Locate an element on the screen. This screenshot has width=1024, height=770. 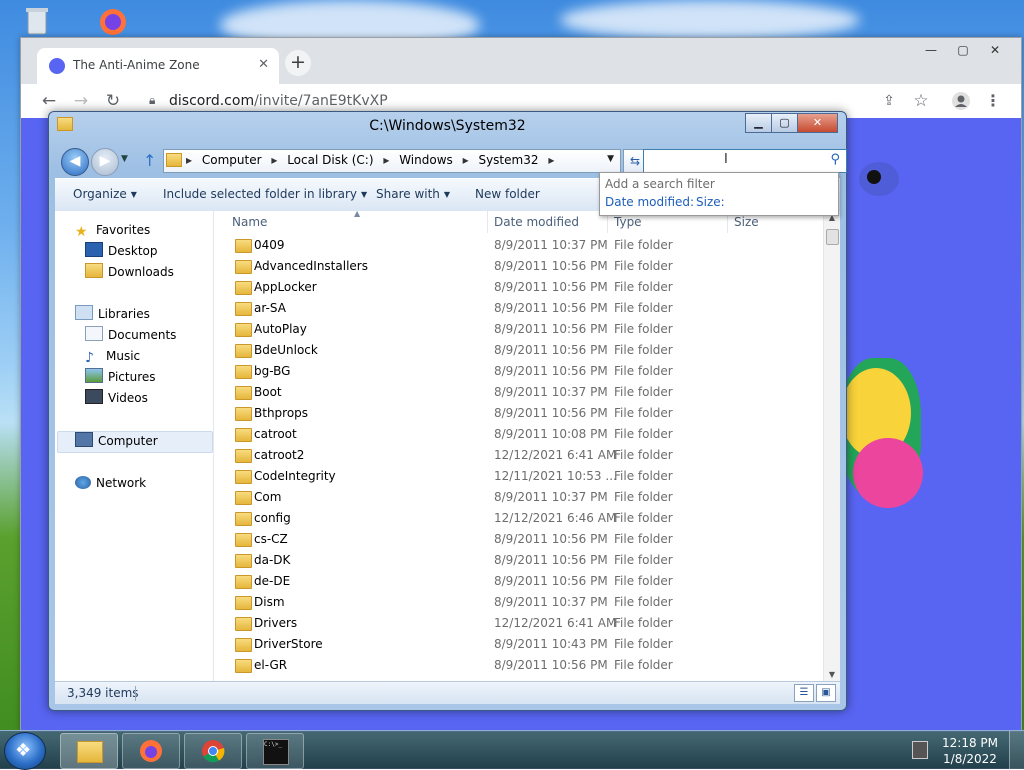
search-input: I ⚲ is located at coordinates (745, 161).